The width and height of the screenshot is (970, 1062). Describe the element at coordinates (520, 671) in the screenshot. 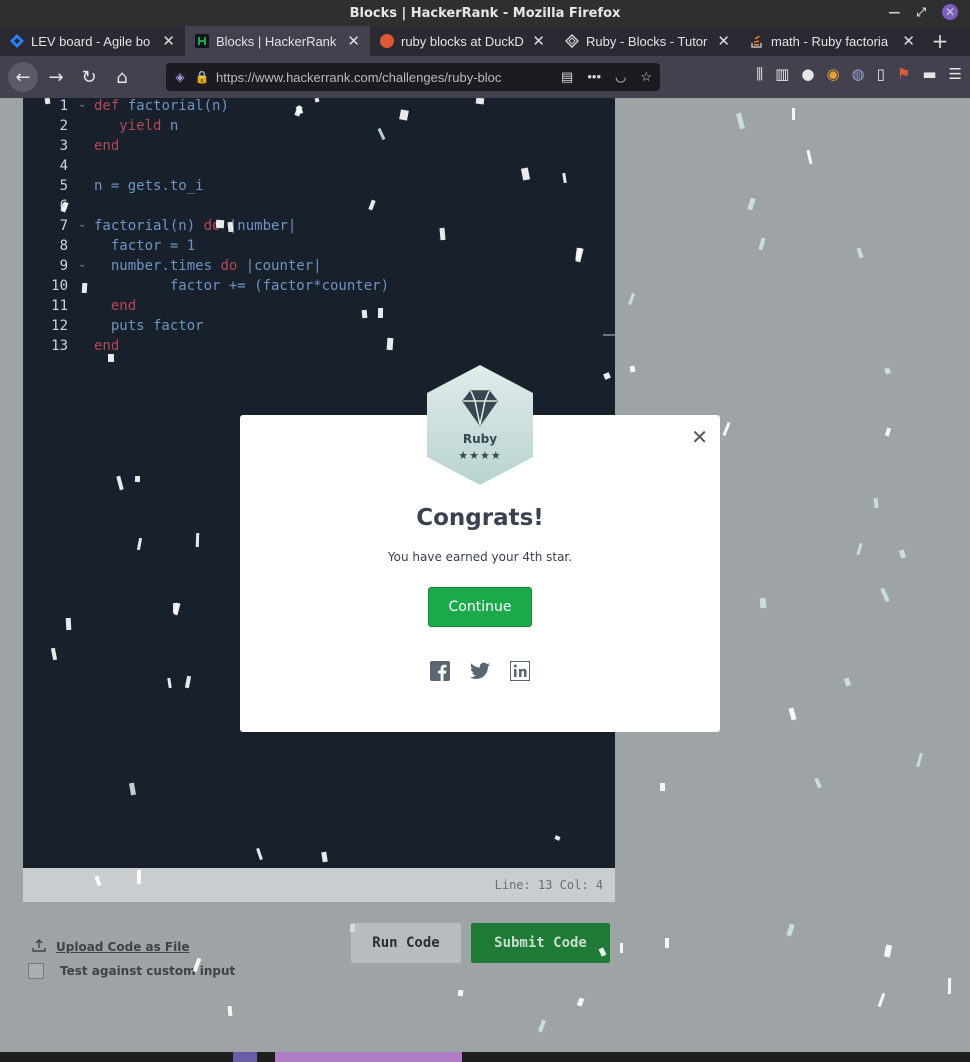

I see `linkedin-icon` at that location.